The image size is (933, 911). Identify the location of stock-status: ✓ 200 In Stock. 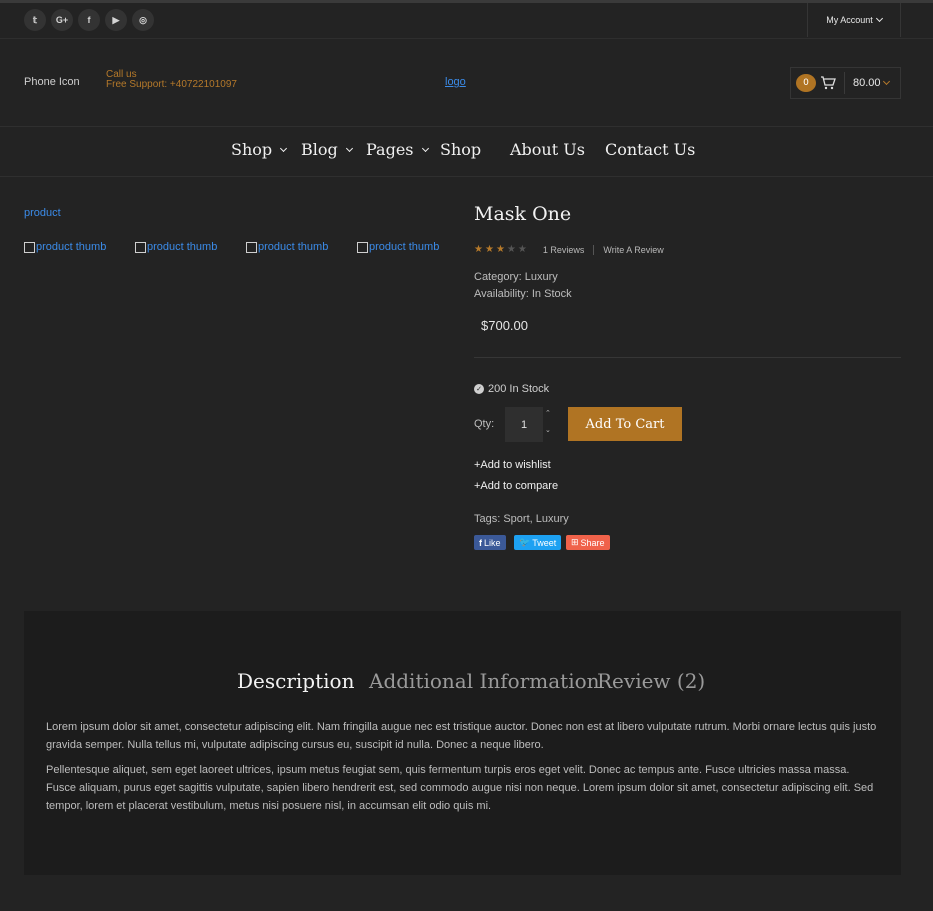
(511, 389).